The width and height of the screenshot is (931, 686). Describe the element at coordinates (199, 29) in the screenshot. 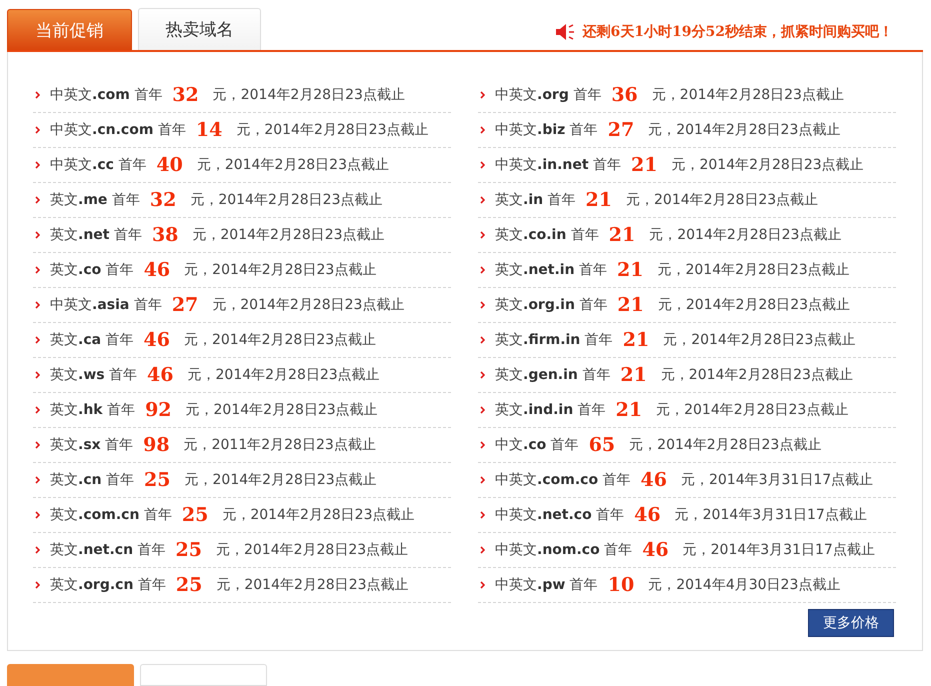

I see `tab: 热卖域名` at that location.